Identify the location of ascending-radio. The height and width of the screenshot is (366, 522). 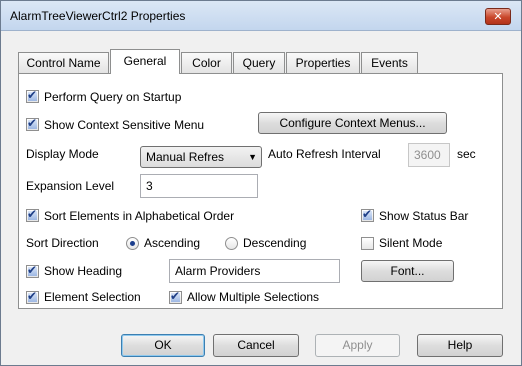
(132, 243).